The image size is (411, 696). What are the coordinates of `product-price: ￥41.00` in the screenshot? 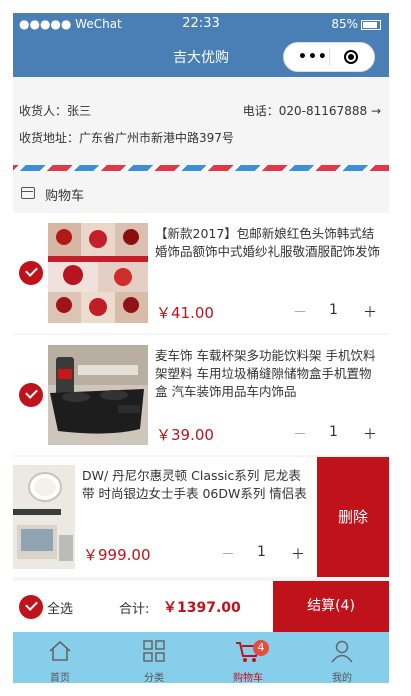 It's located at (185, 313).